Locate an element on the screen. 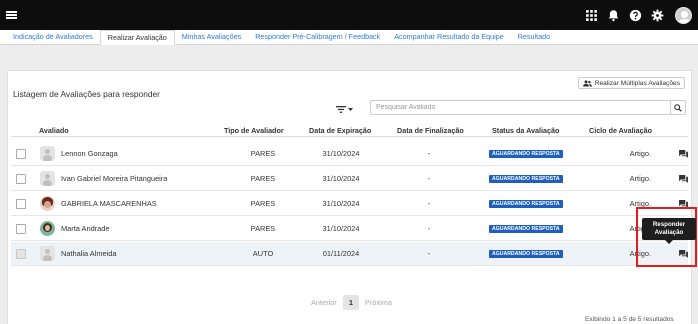  multiple-evaluations-button: Realizar Múltiplas Avaliações is located at coordinates (631, 83).